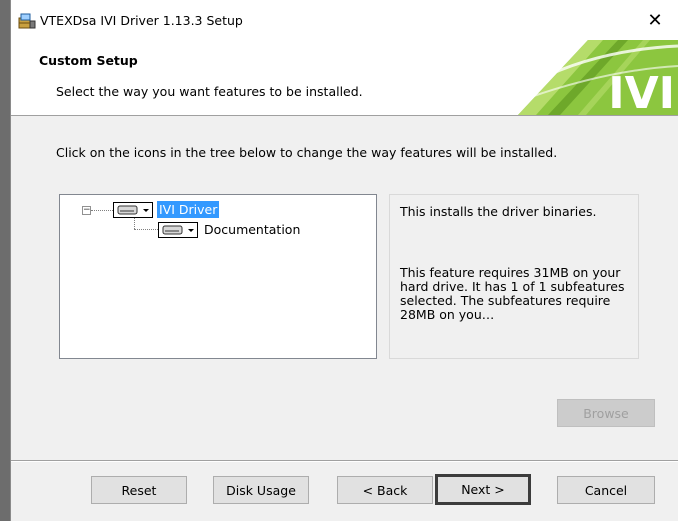 The width and height of the screenshot is (678, 521). I want to click on back-button: < Back, so click(385, 490).